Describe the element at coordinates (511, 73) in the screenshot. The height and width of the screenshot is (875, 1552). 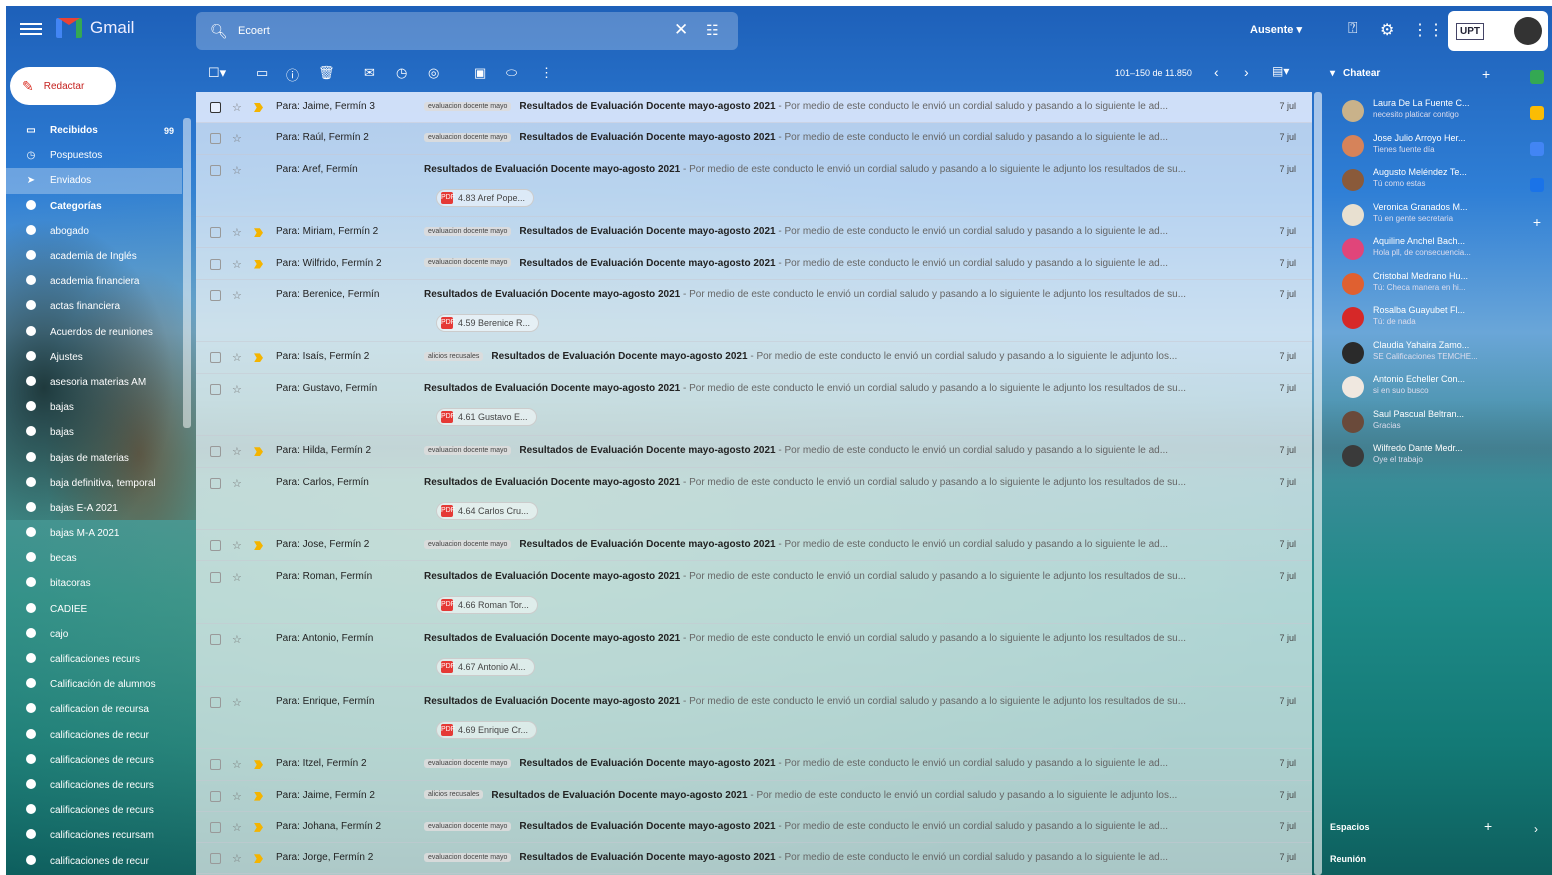
I see `label-icon: ⬭` at that location.